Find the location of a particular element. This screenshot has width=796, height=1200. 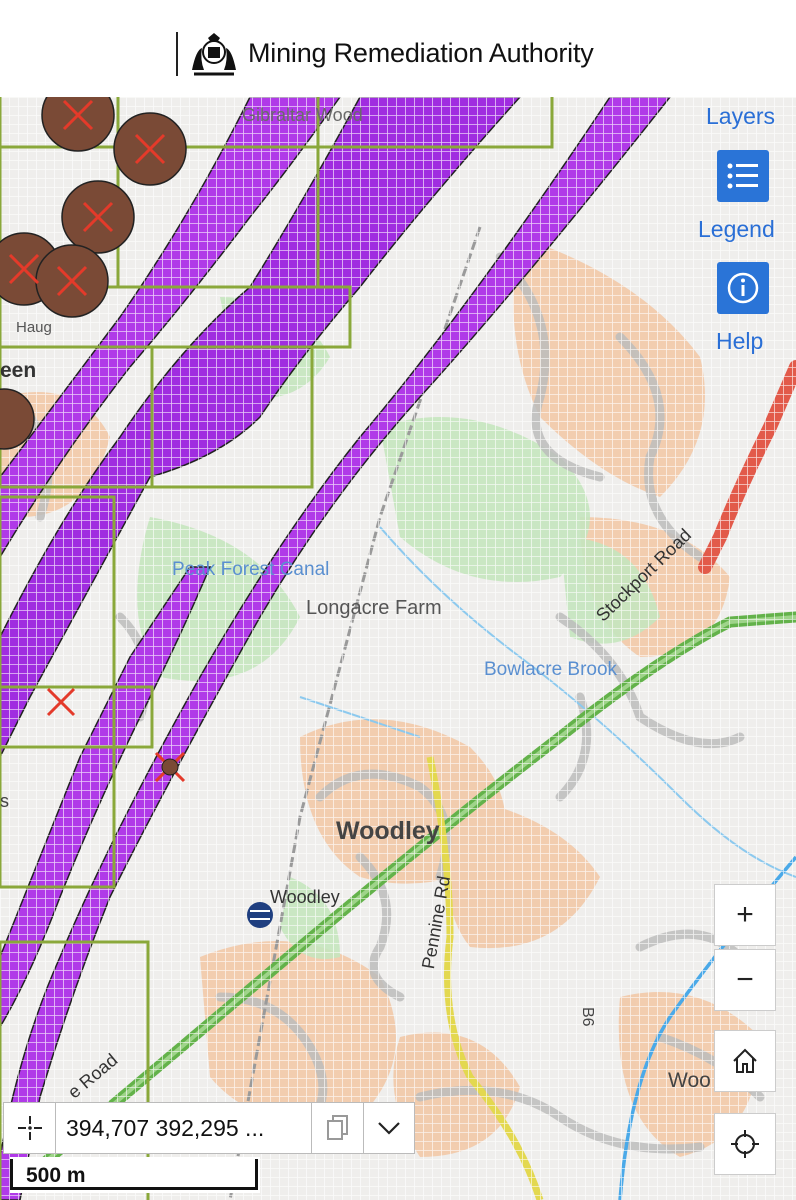

label-woodley-station: Woodley is located at coordinates (305, 897).